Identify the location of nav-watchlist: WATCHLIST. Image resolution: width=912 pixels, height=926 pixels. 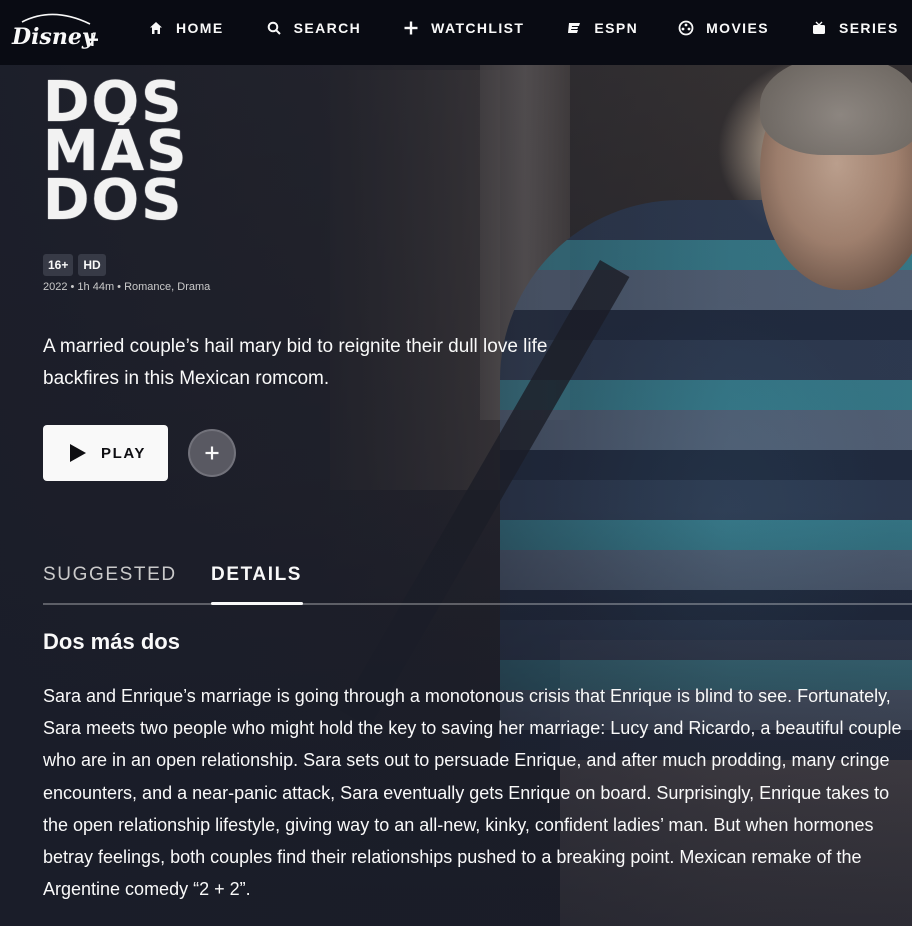
(463, 28).